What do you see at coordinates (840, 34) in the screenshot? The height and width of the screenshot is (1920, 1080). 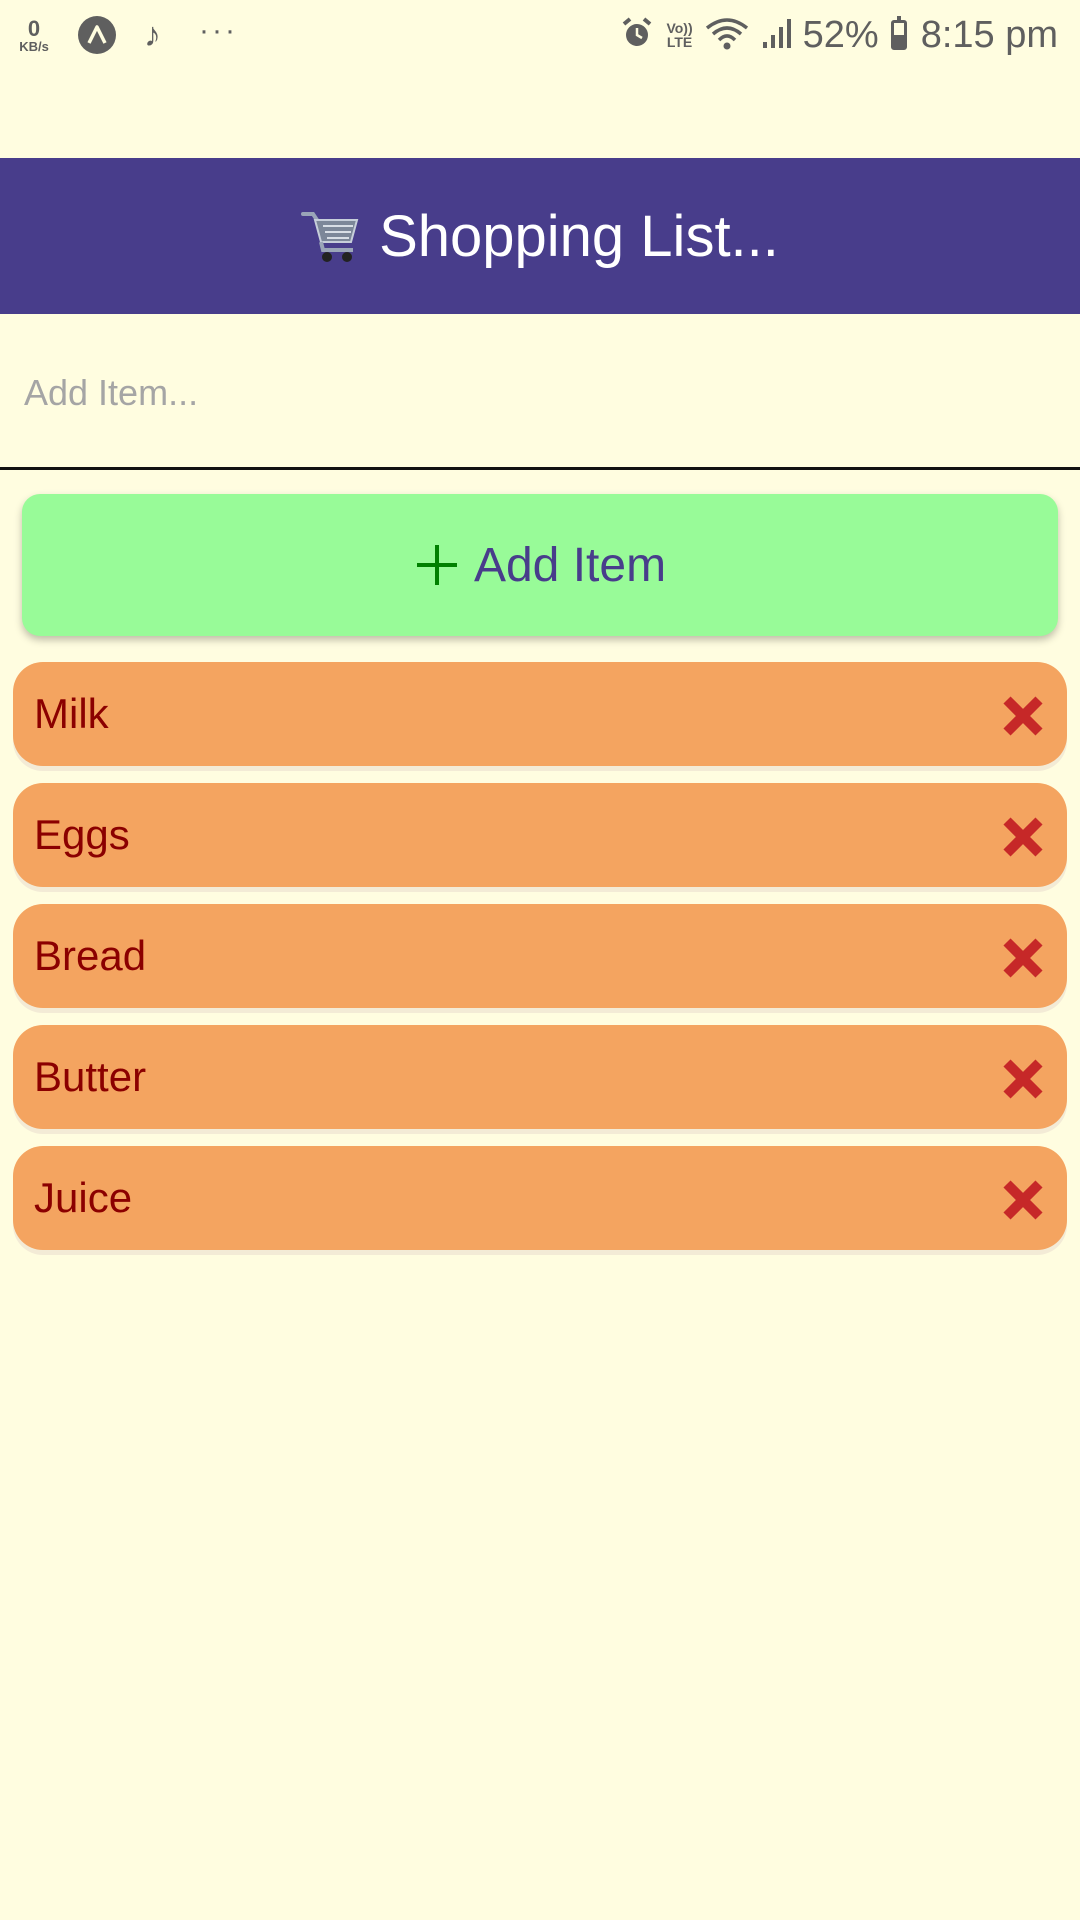 I see `battery-percent: 52%` at bounding box center [840, 34].